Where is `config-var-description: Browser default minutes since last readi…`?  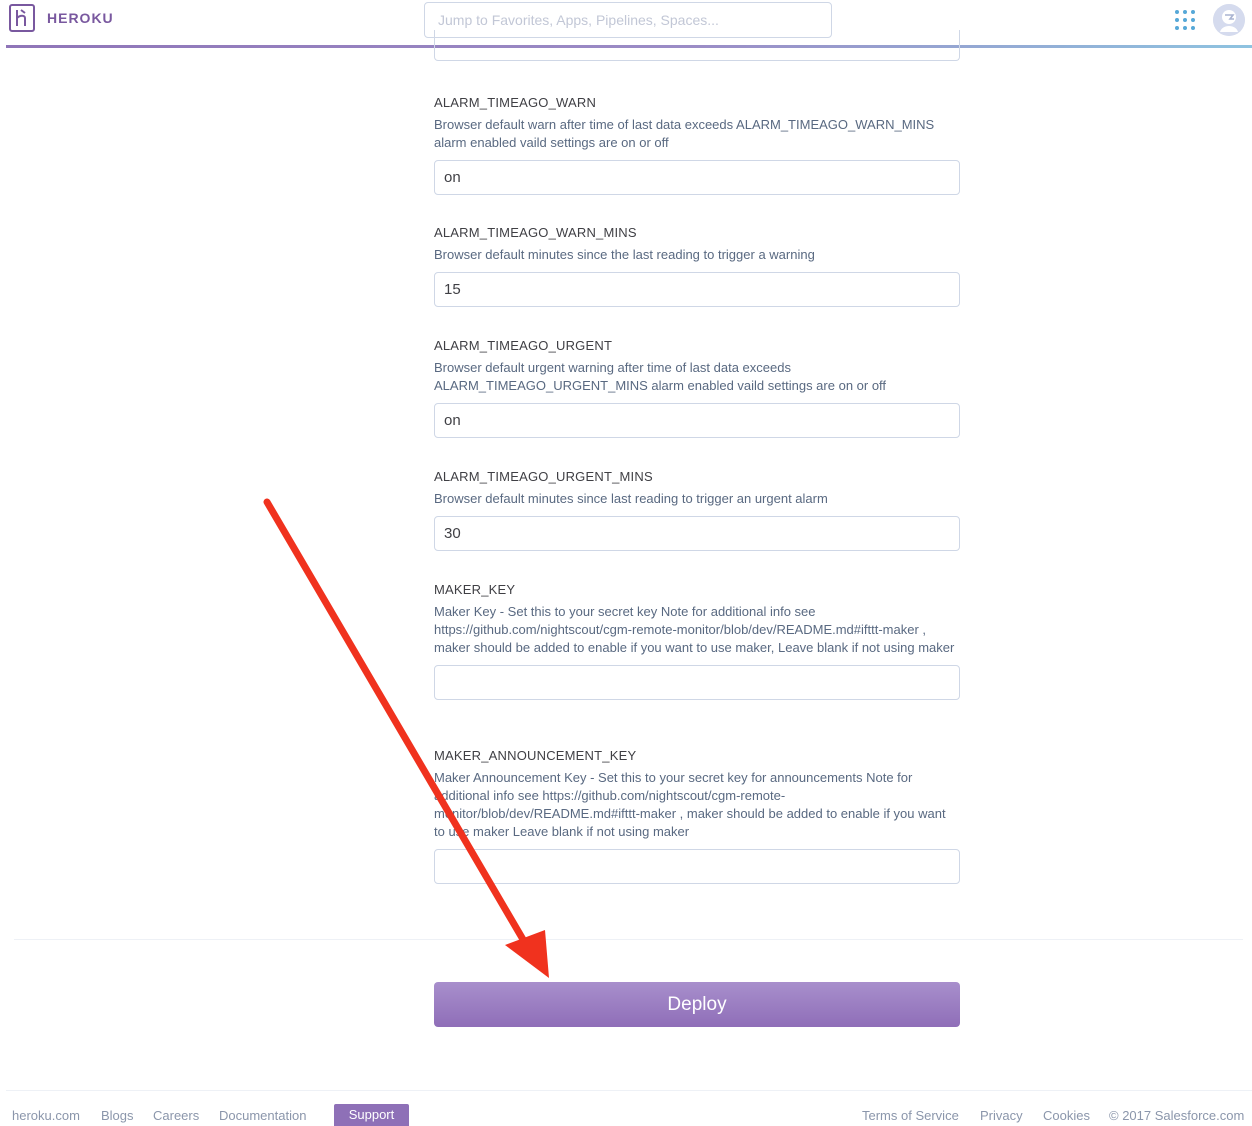 config-var-description: Browser default minutes since last readi… is located at coordinates (631, 498).